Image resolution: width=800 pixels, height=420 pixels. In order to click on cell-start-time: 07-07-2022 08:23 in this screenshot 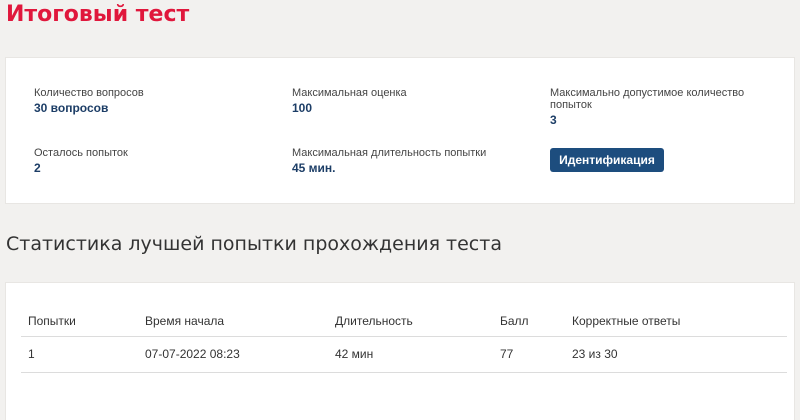, I will do `click(233, 354)`.